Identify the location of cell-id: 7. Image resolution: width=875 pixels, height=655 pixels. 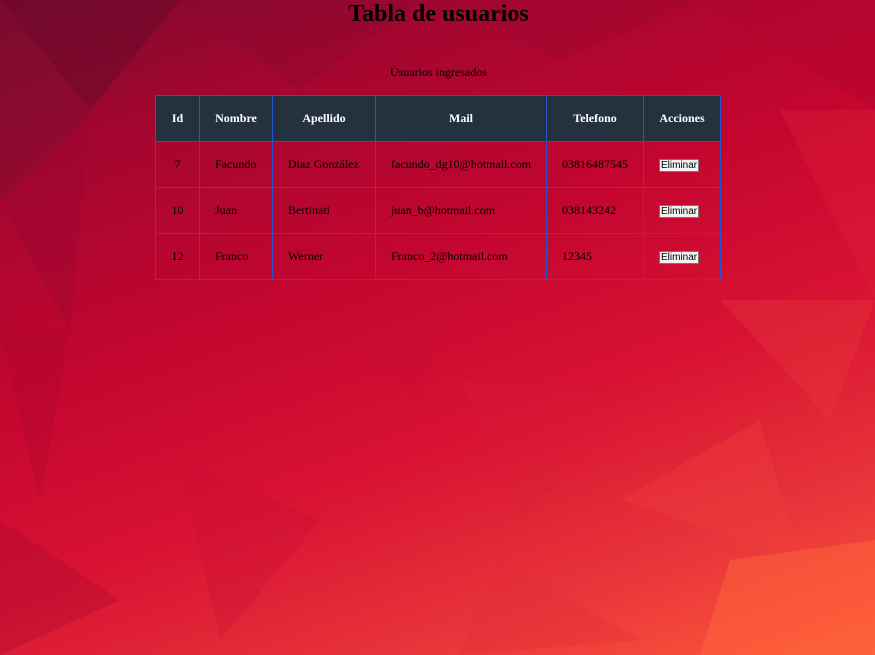
(177, 164).